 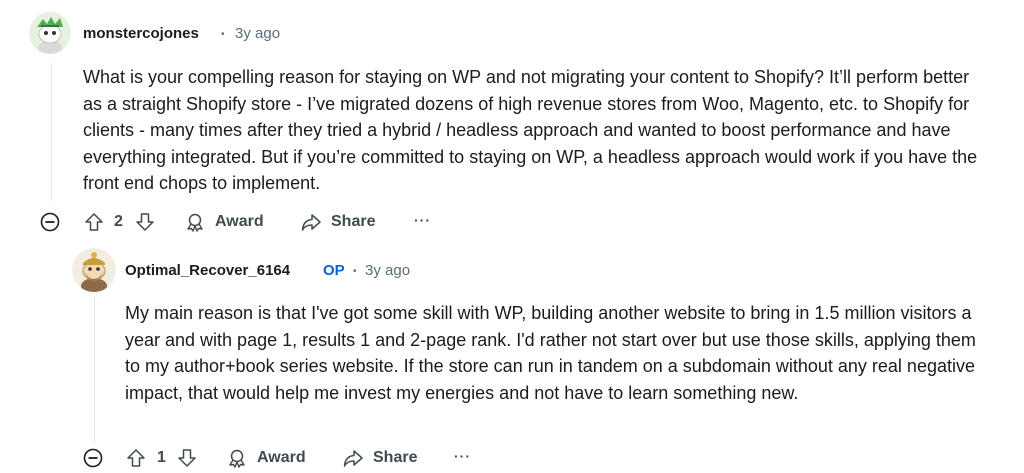 I want to click on comment-username: monstercojones, so click(x=141, y=33).